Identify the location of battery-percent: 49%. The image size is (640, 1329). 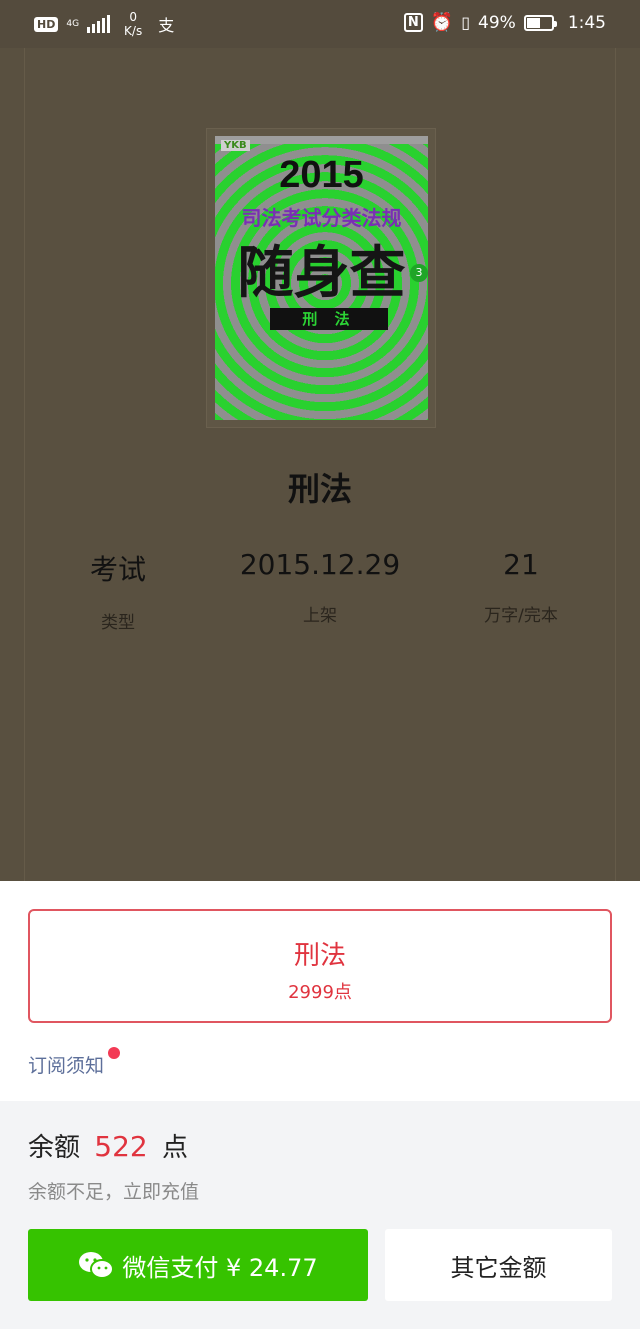
(497, 22).